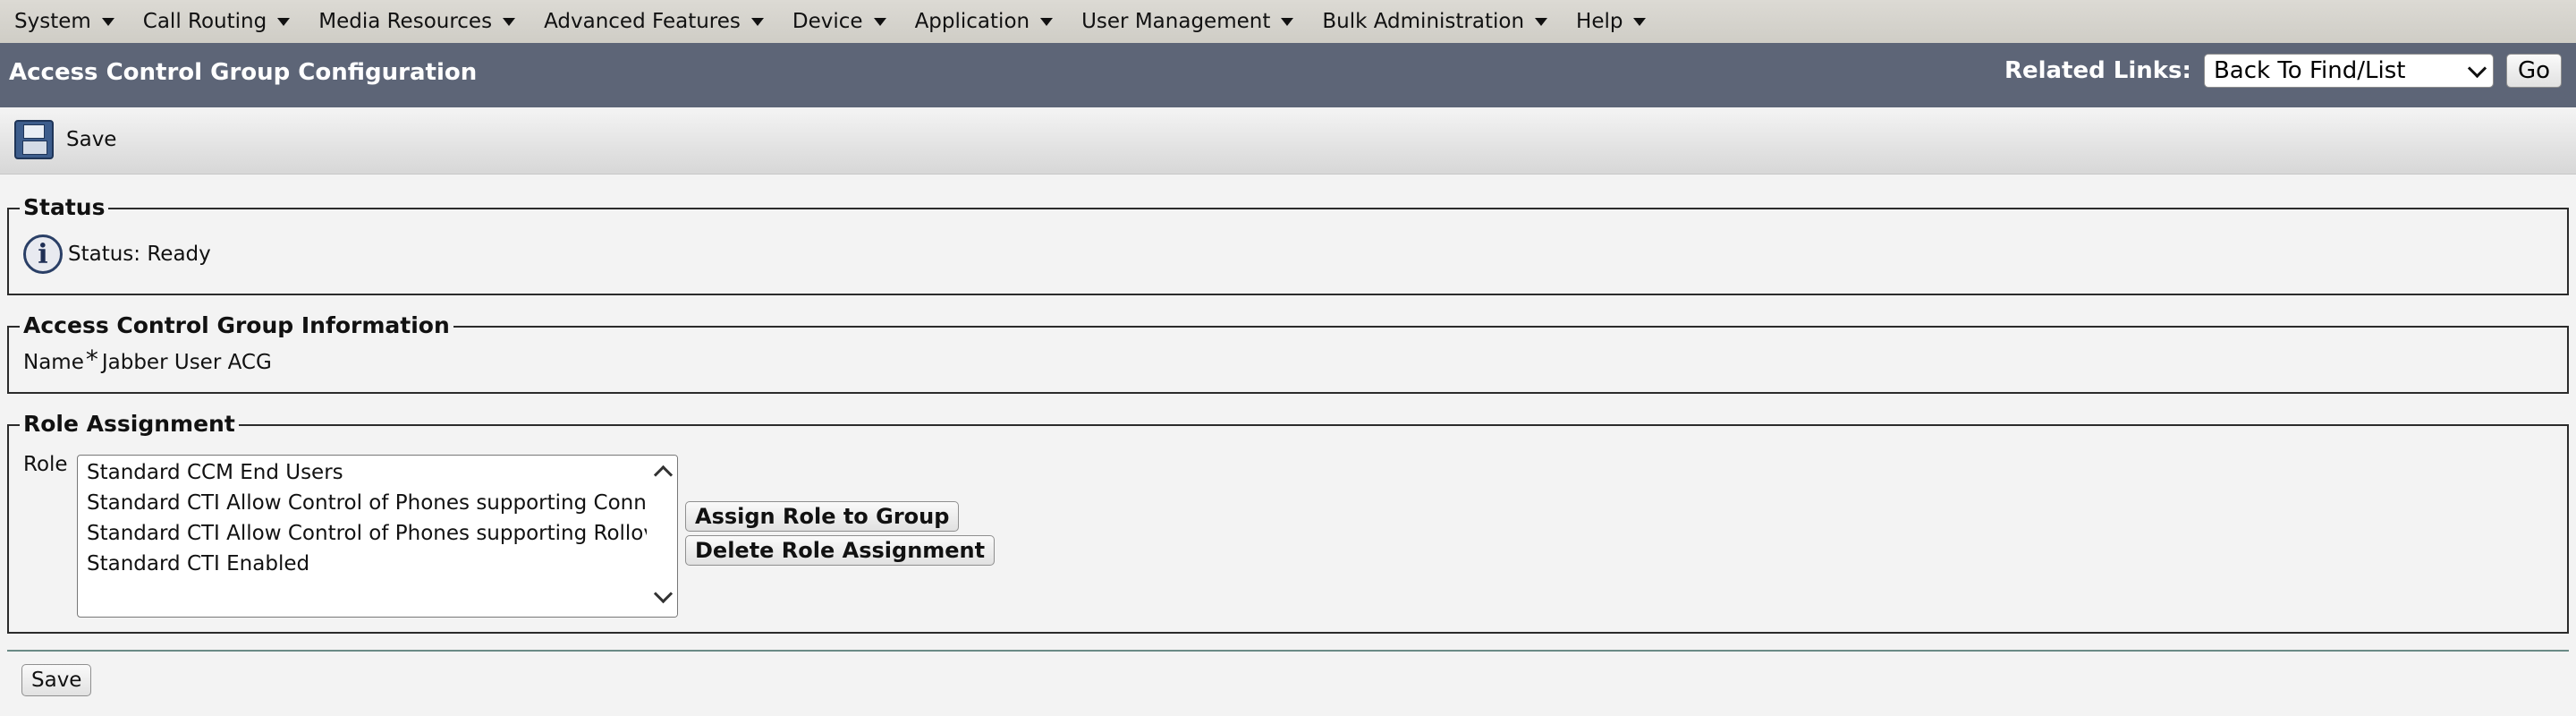 This screenshot has width=2576, height=716. What do you see at coordinates (52, 21) in the screenshot?
I see `menu-label: System` at bounding box center [52, 21].